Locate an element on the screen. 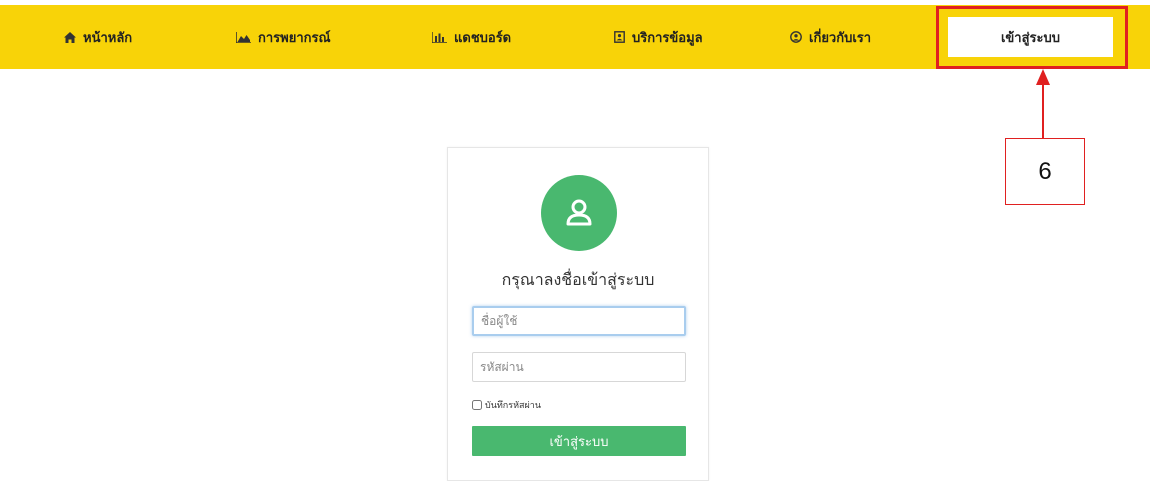  home-icon is located at coordinates (70, 37).